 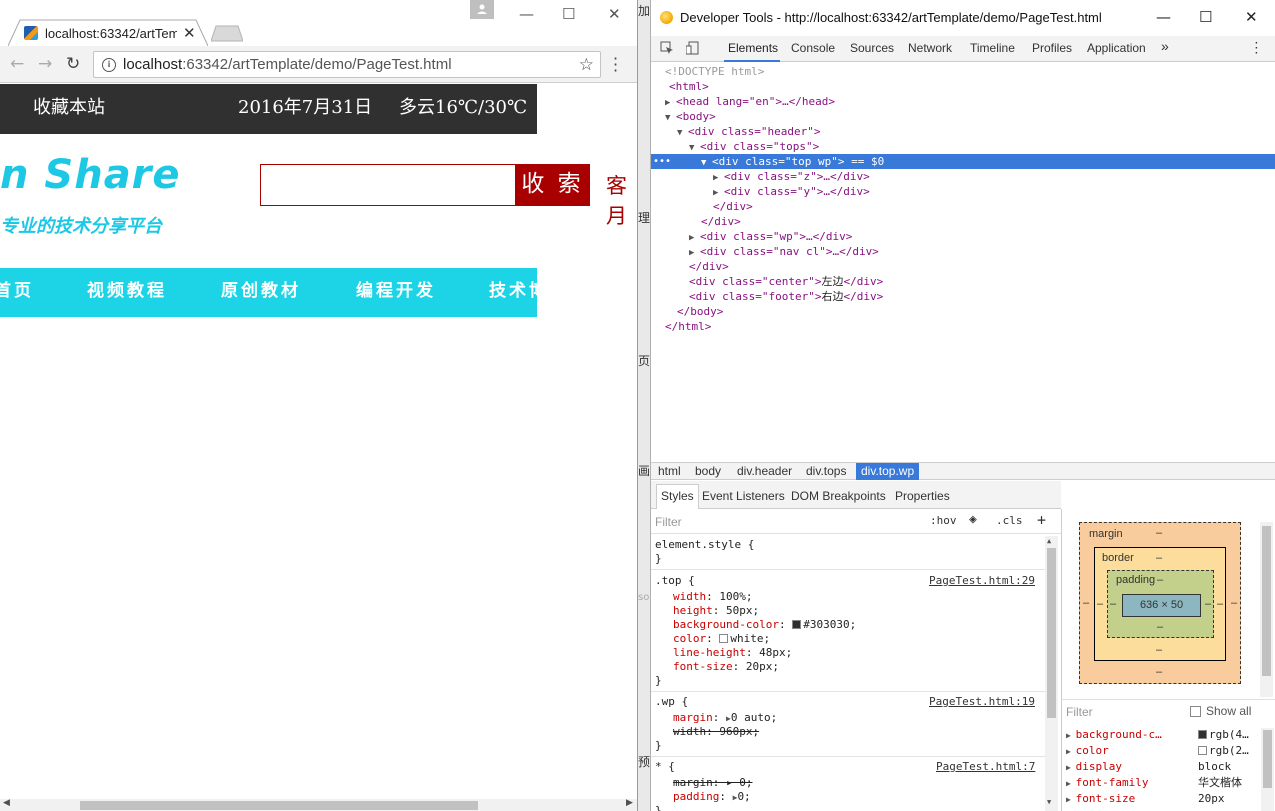 I want to click on css-declaration: padding: ▶0;, so click(x=712, y=797).